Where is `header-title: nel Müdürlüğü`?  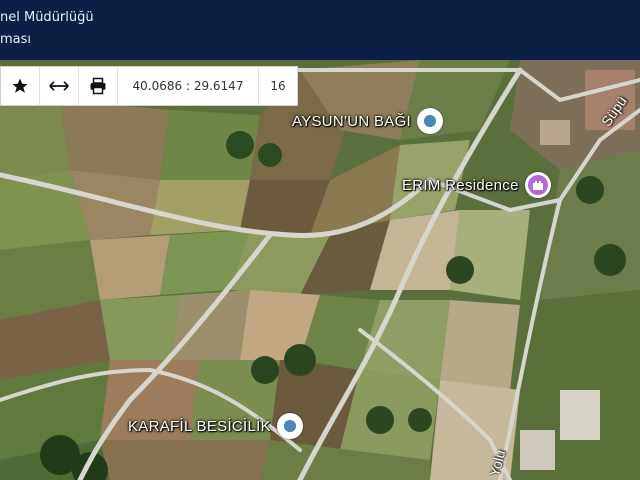 header-title: nel Müdürlüğü is located at coordinates (47, 17).